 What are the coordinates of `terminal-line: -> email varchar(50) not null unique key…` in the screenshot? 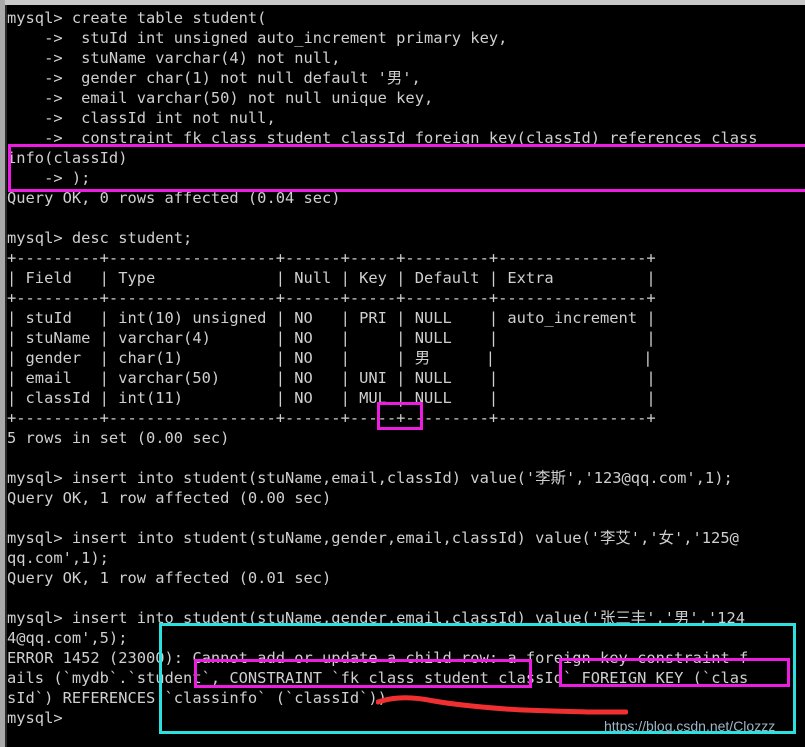 It's located at (220, 98).